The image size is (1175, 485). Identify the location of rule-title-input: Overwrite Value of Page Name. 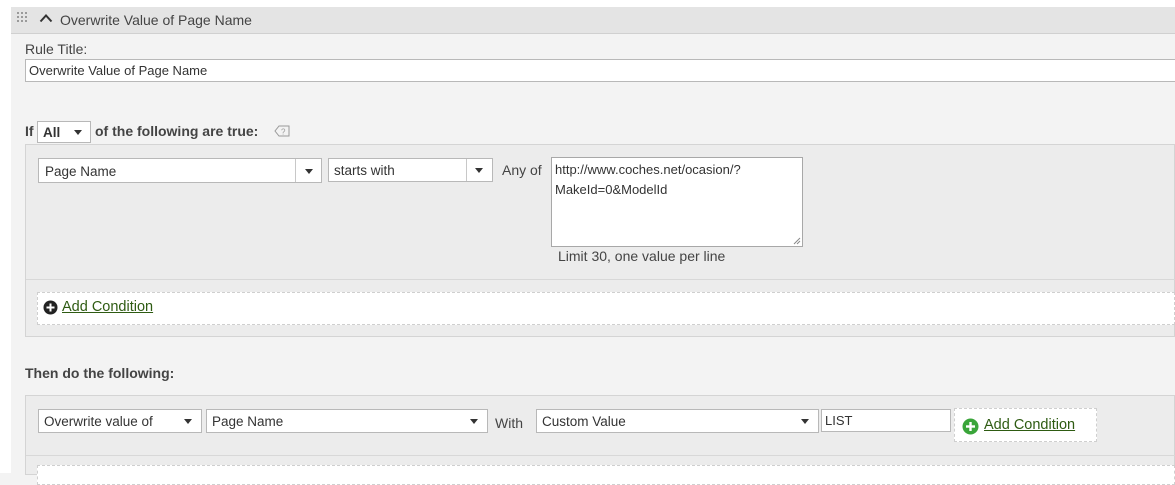
(600, 70).